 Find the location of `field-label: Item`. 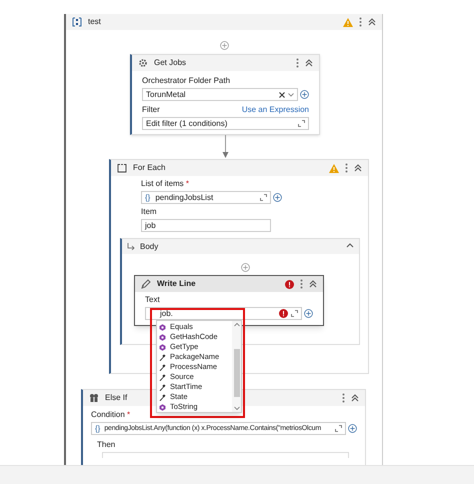

field-label: Item is located at coordinates (149, 212).